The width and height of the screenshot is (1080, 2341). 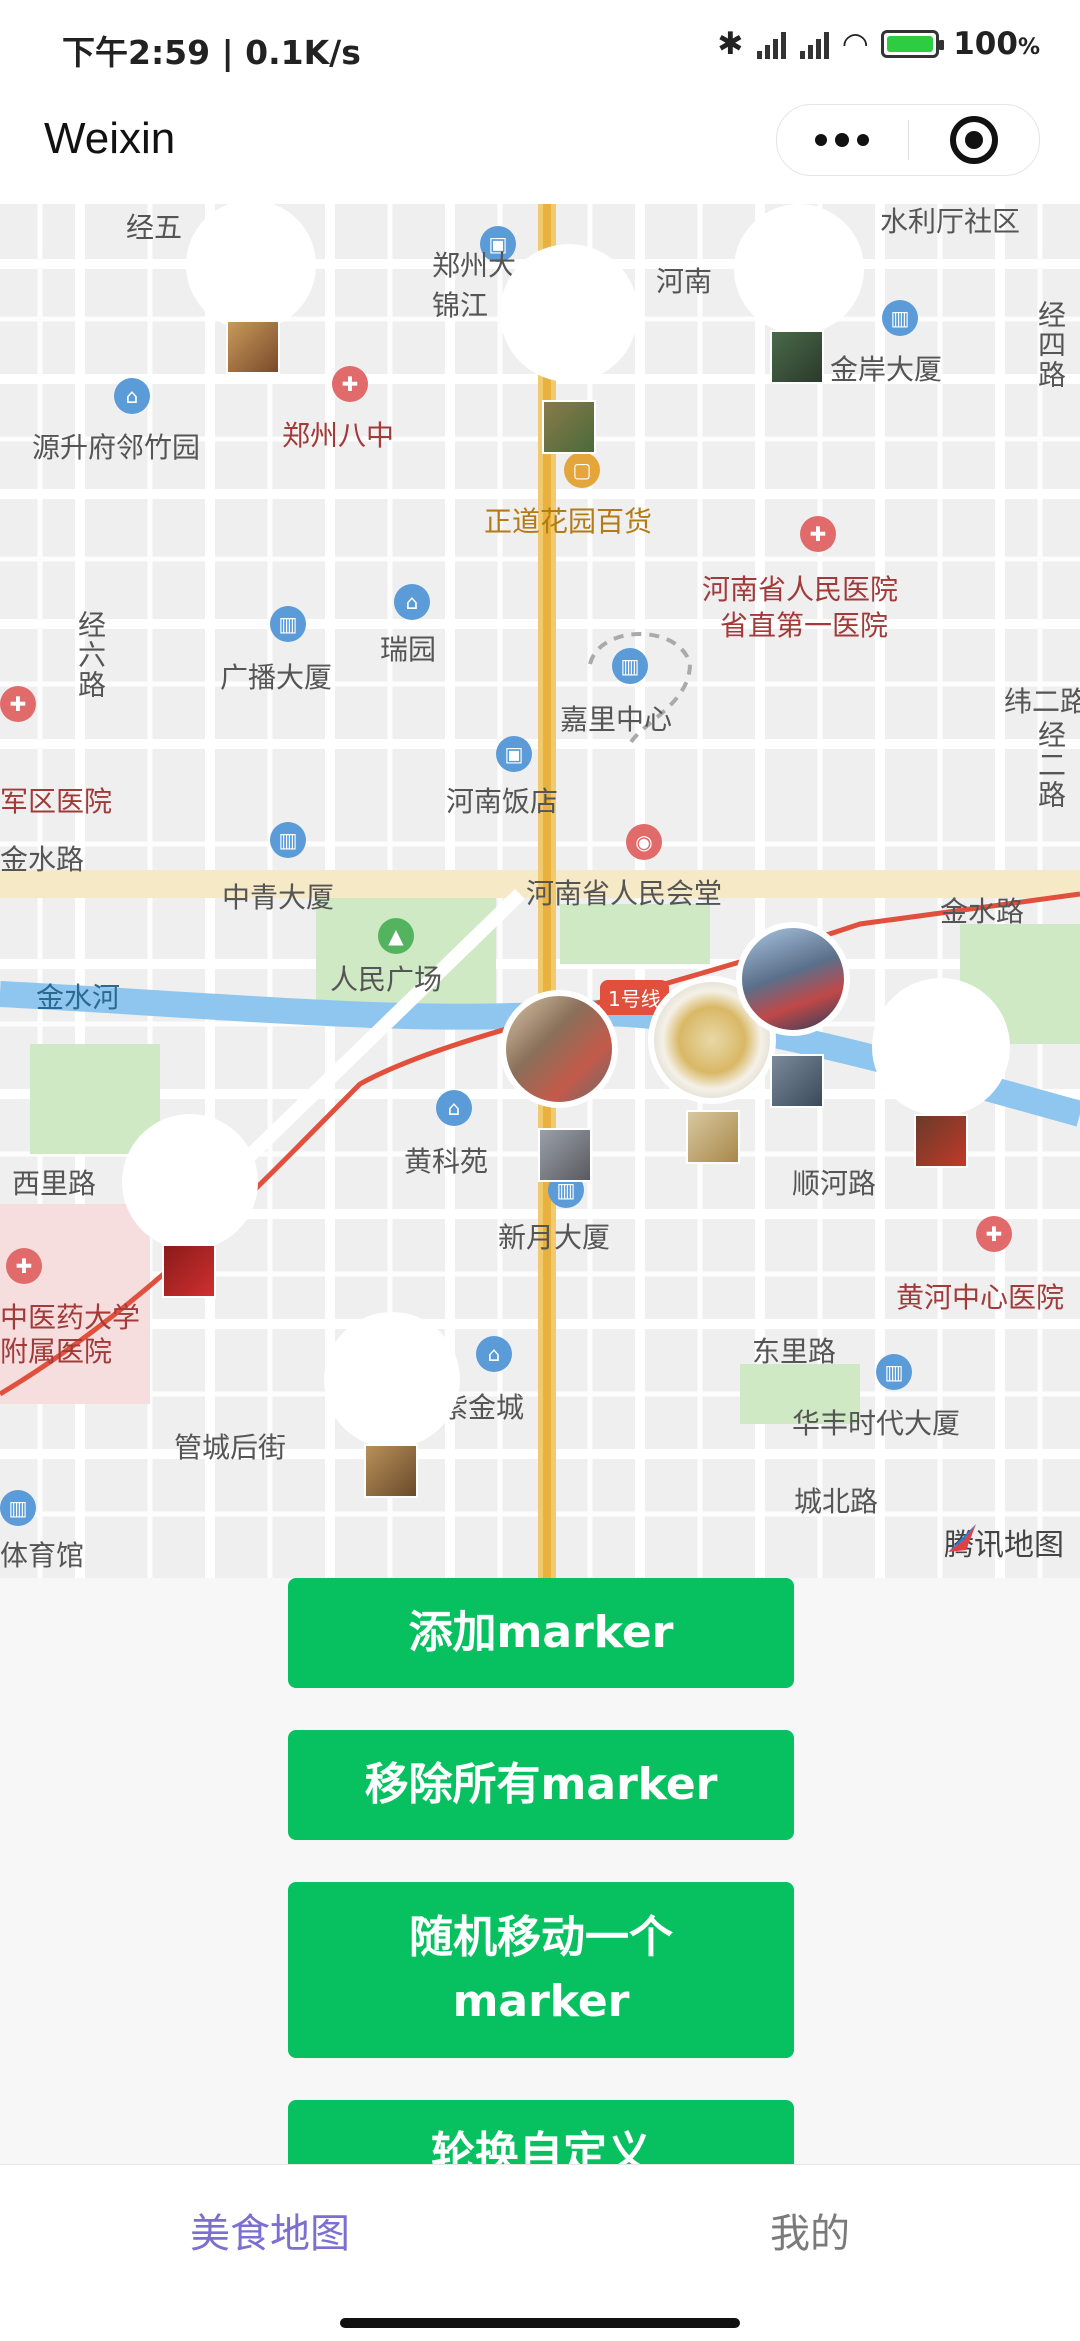 What do you see at coordinates (116, 447) in the screenshot?
I see `map-label: 源升府邻竹园` at bounding box center [116, 447].